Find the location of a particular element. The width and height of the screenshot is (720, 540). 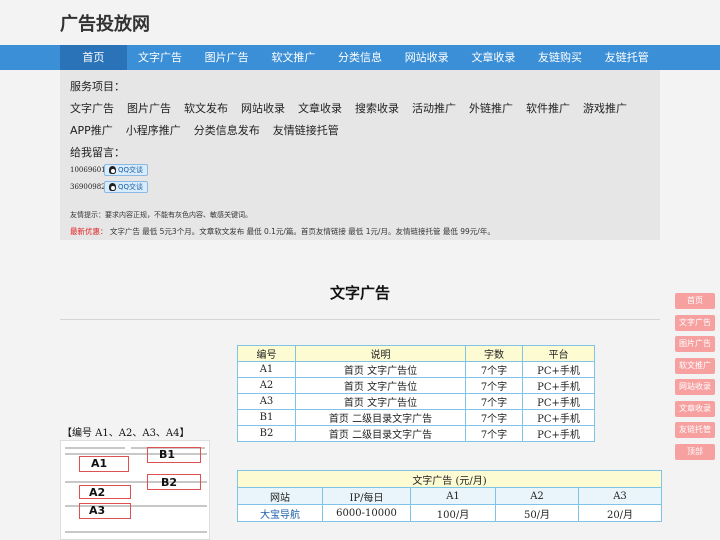

thumb-slot-label: B1 is located at coordinates (167, 454).